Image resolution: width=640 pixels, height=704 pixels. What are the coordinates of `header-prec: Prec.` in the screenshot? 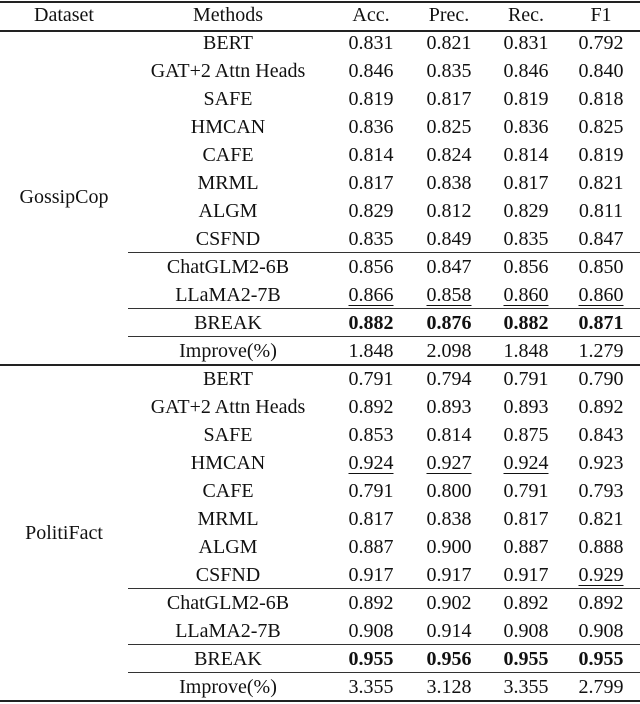 It's located at (449, 15).